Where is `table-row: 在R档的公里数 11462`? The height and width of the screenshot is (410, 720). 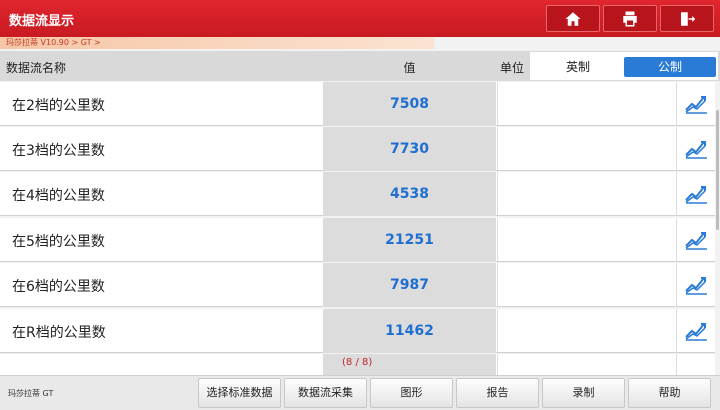 table-row: 在R档的公里数 11462 is located at coordinates (357, 331).